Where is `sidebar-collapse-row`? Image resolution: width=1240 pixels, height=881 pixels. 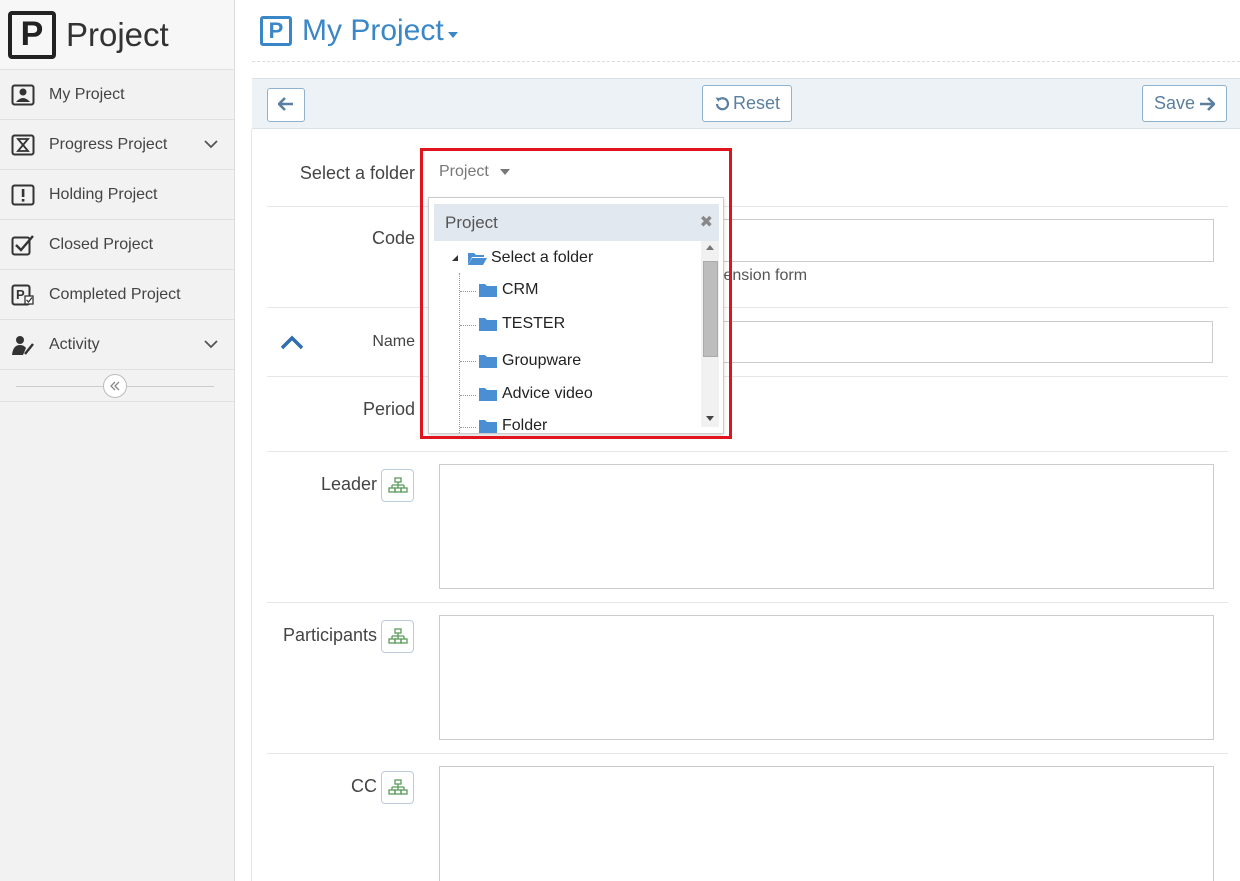
sidebar-collapse-row is located at coordinates (117, 386).